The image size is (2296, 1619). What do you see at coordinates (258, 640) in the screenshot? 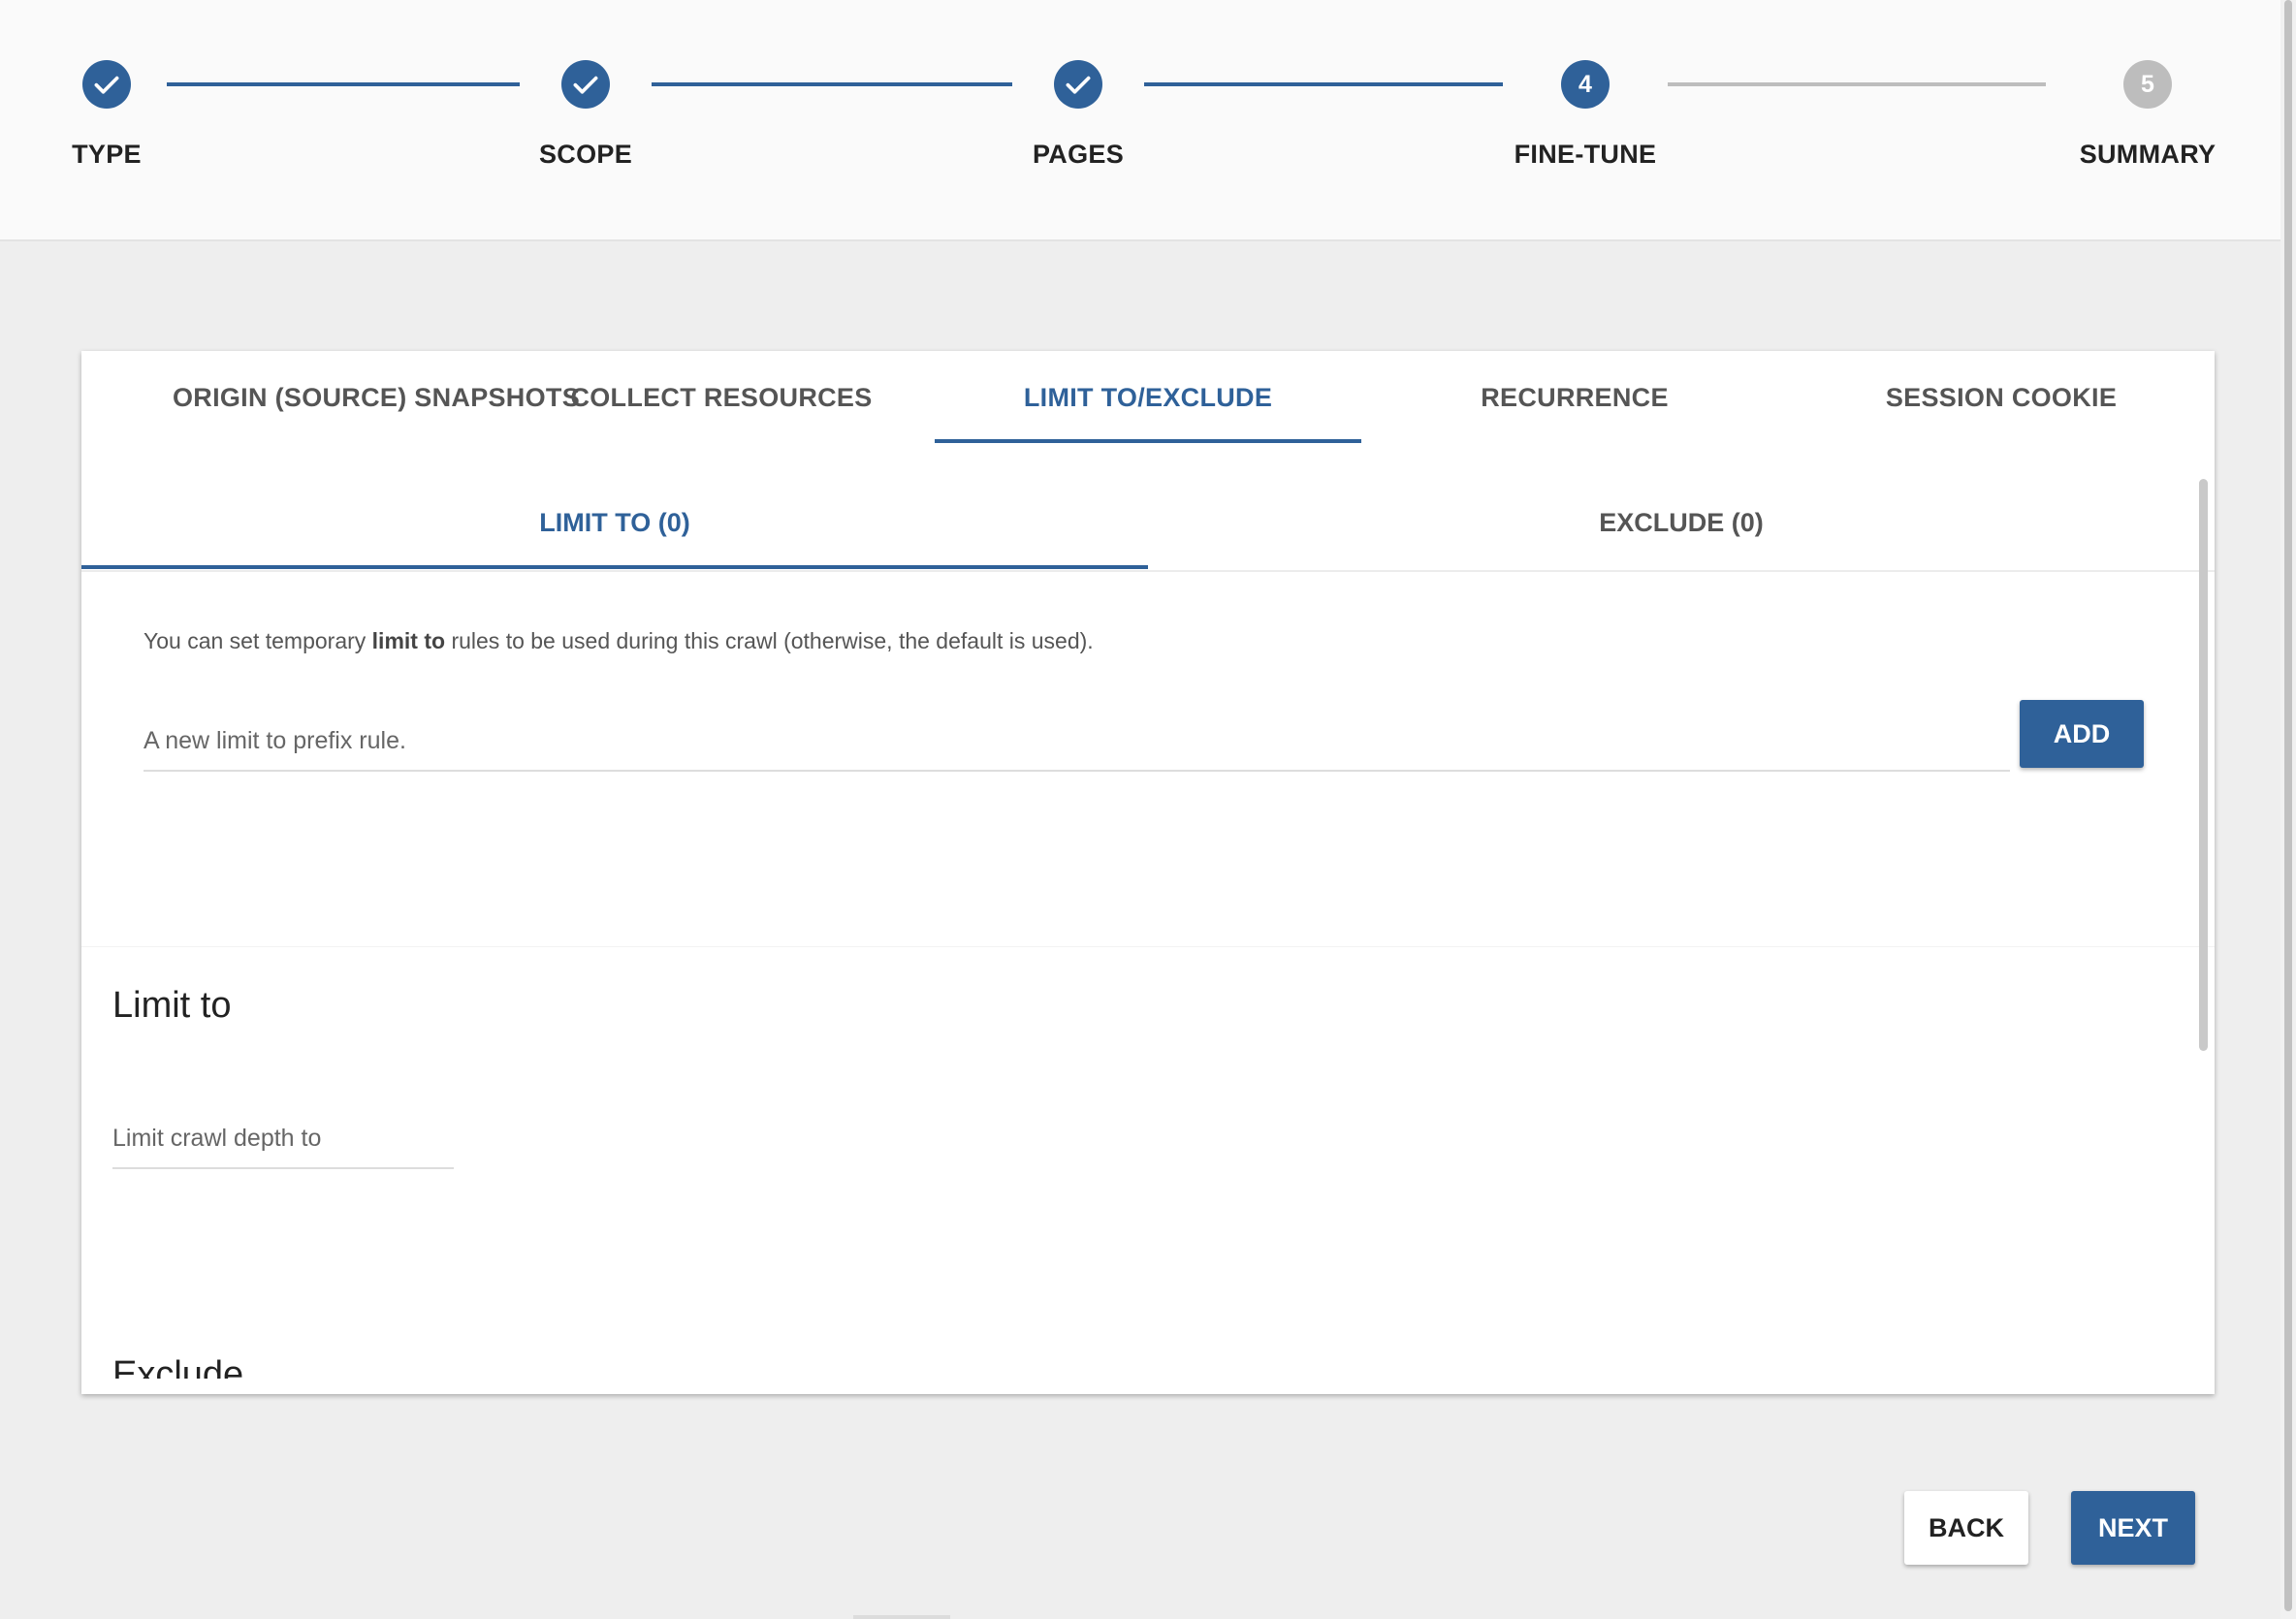
I see `info-prefix: You can set temporary` at bounding box center [258, 640].